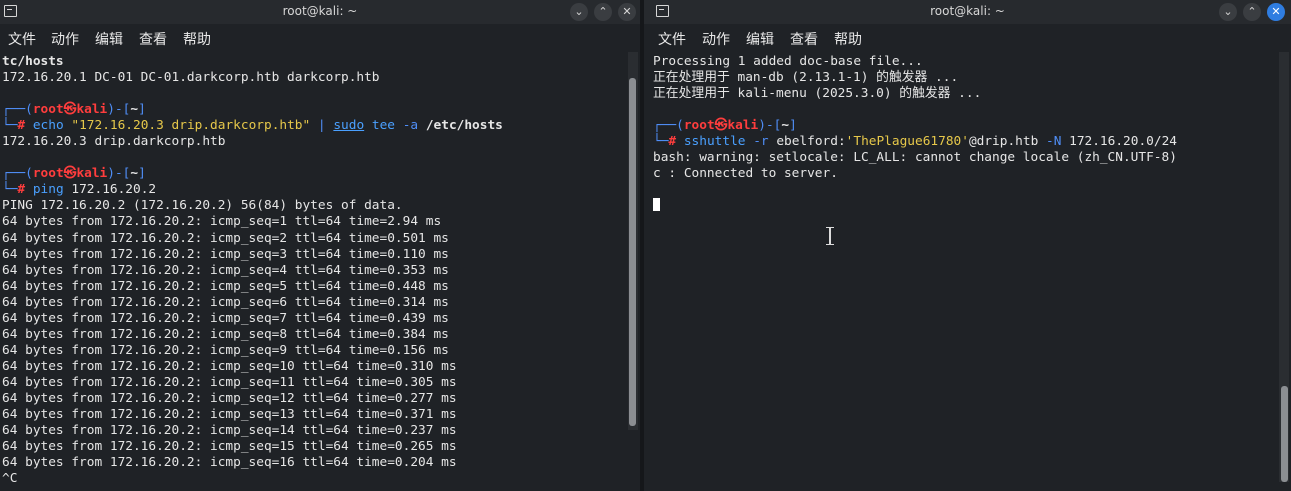  I want to click on terminal-text: ~, so click(134, 174).